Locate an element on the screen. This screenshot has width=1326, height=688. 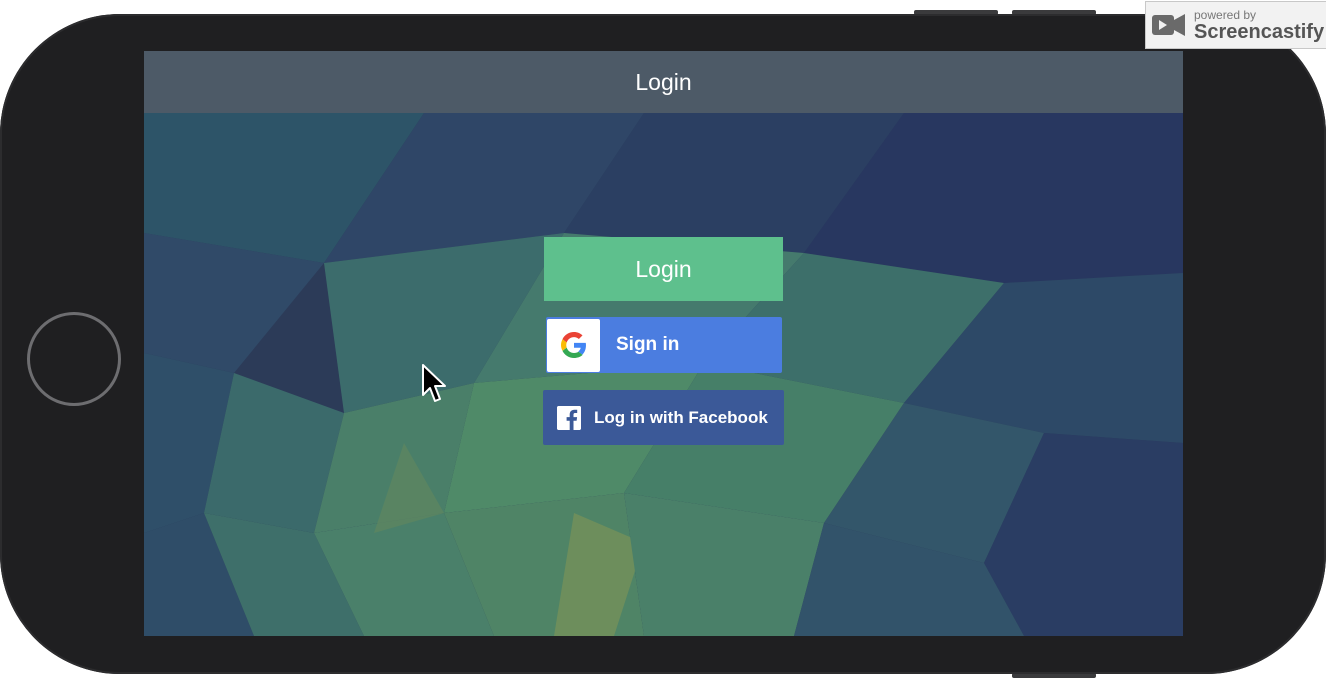
facebook-login-label: Log in with Facebook is located at coordinates (681, 417).